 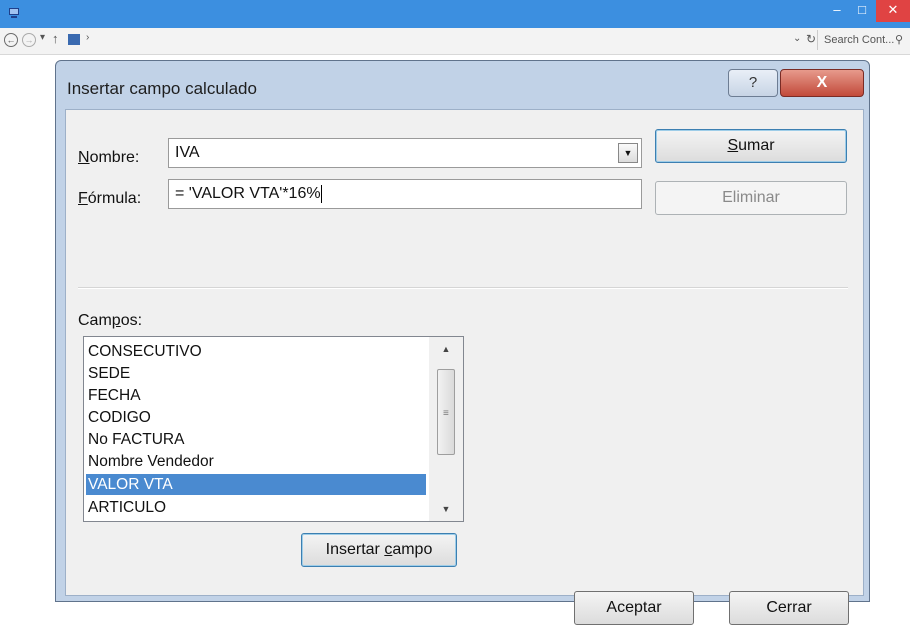 I want to click on cerrar-button: Cerrar, so click(x=789, y=608).